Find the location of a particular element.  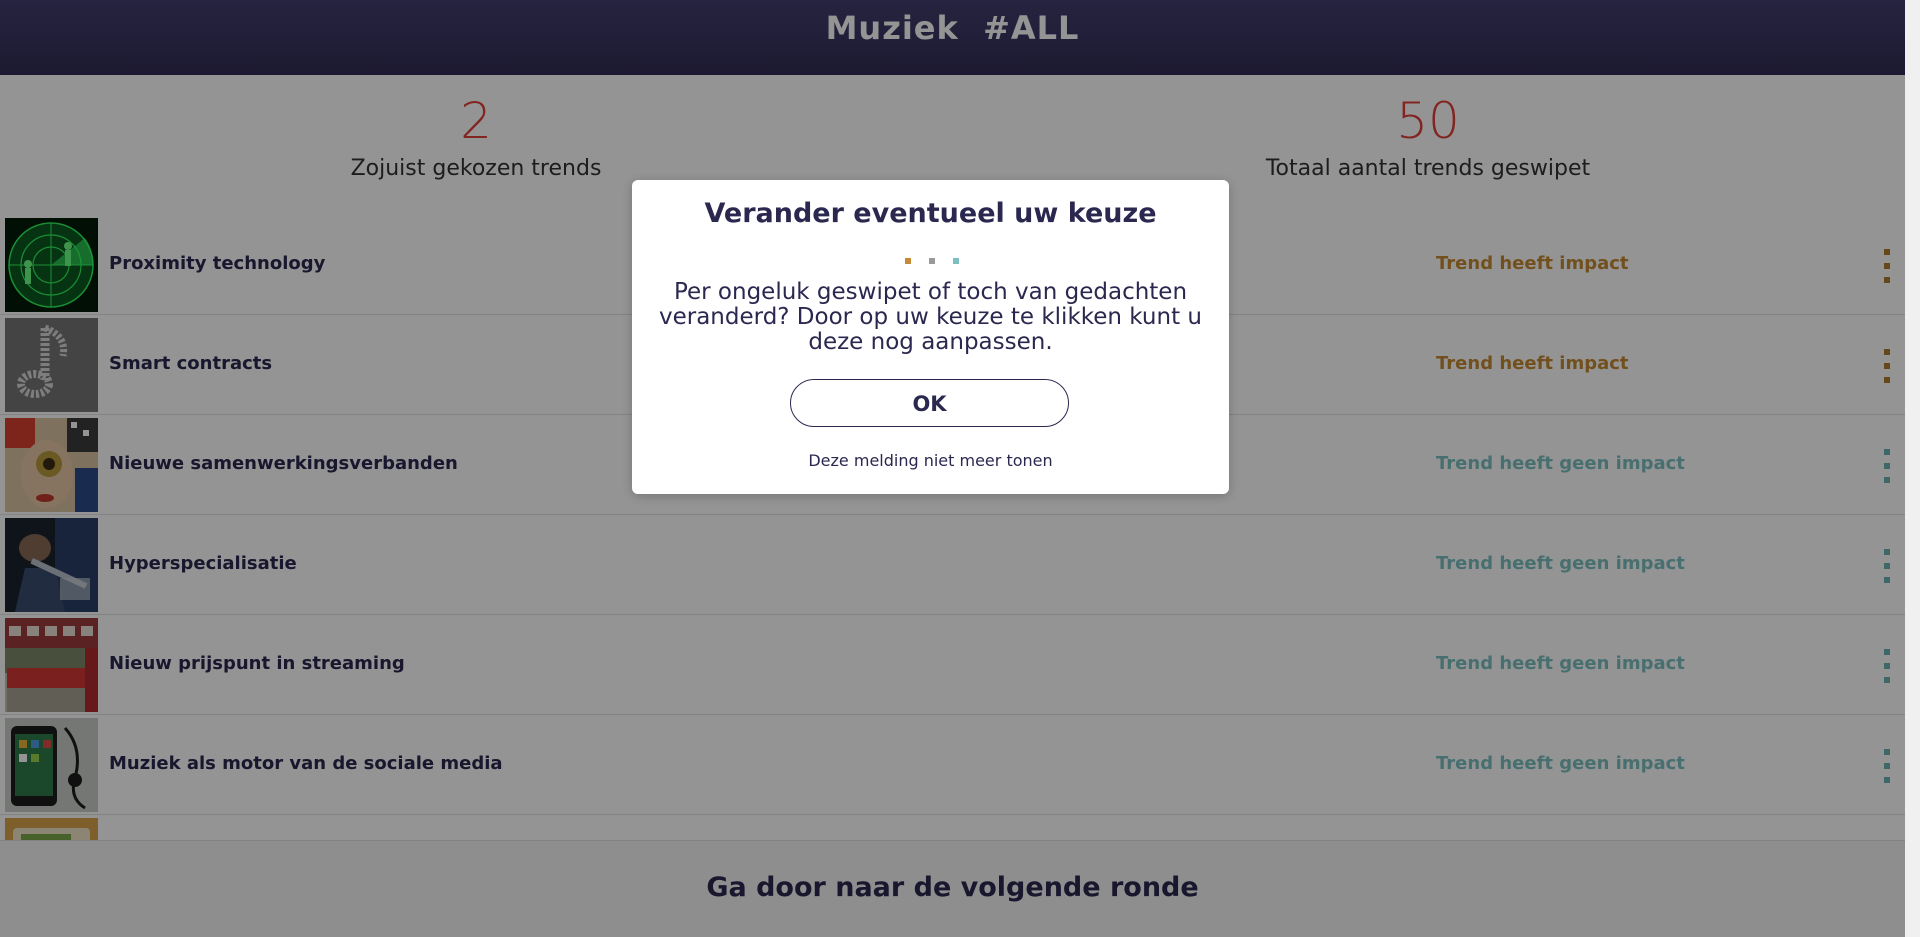

dots-divider-icon is located at coordinates (930, 262).